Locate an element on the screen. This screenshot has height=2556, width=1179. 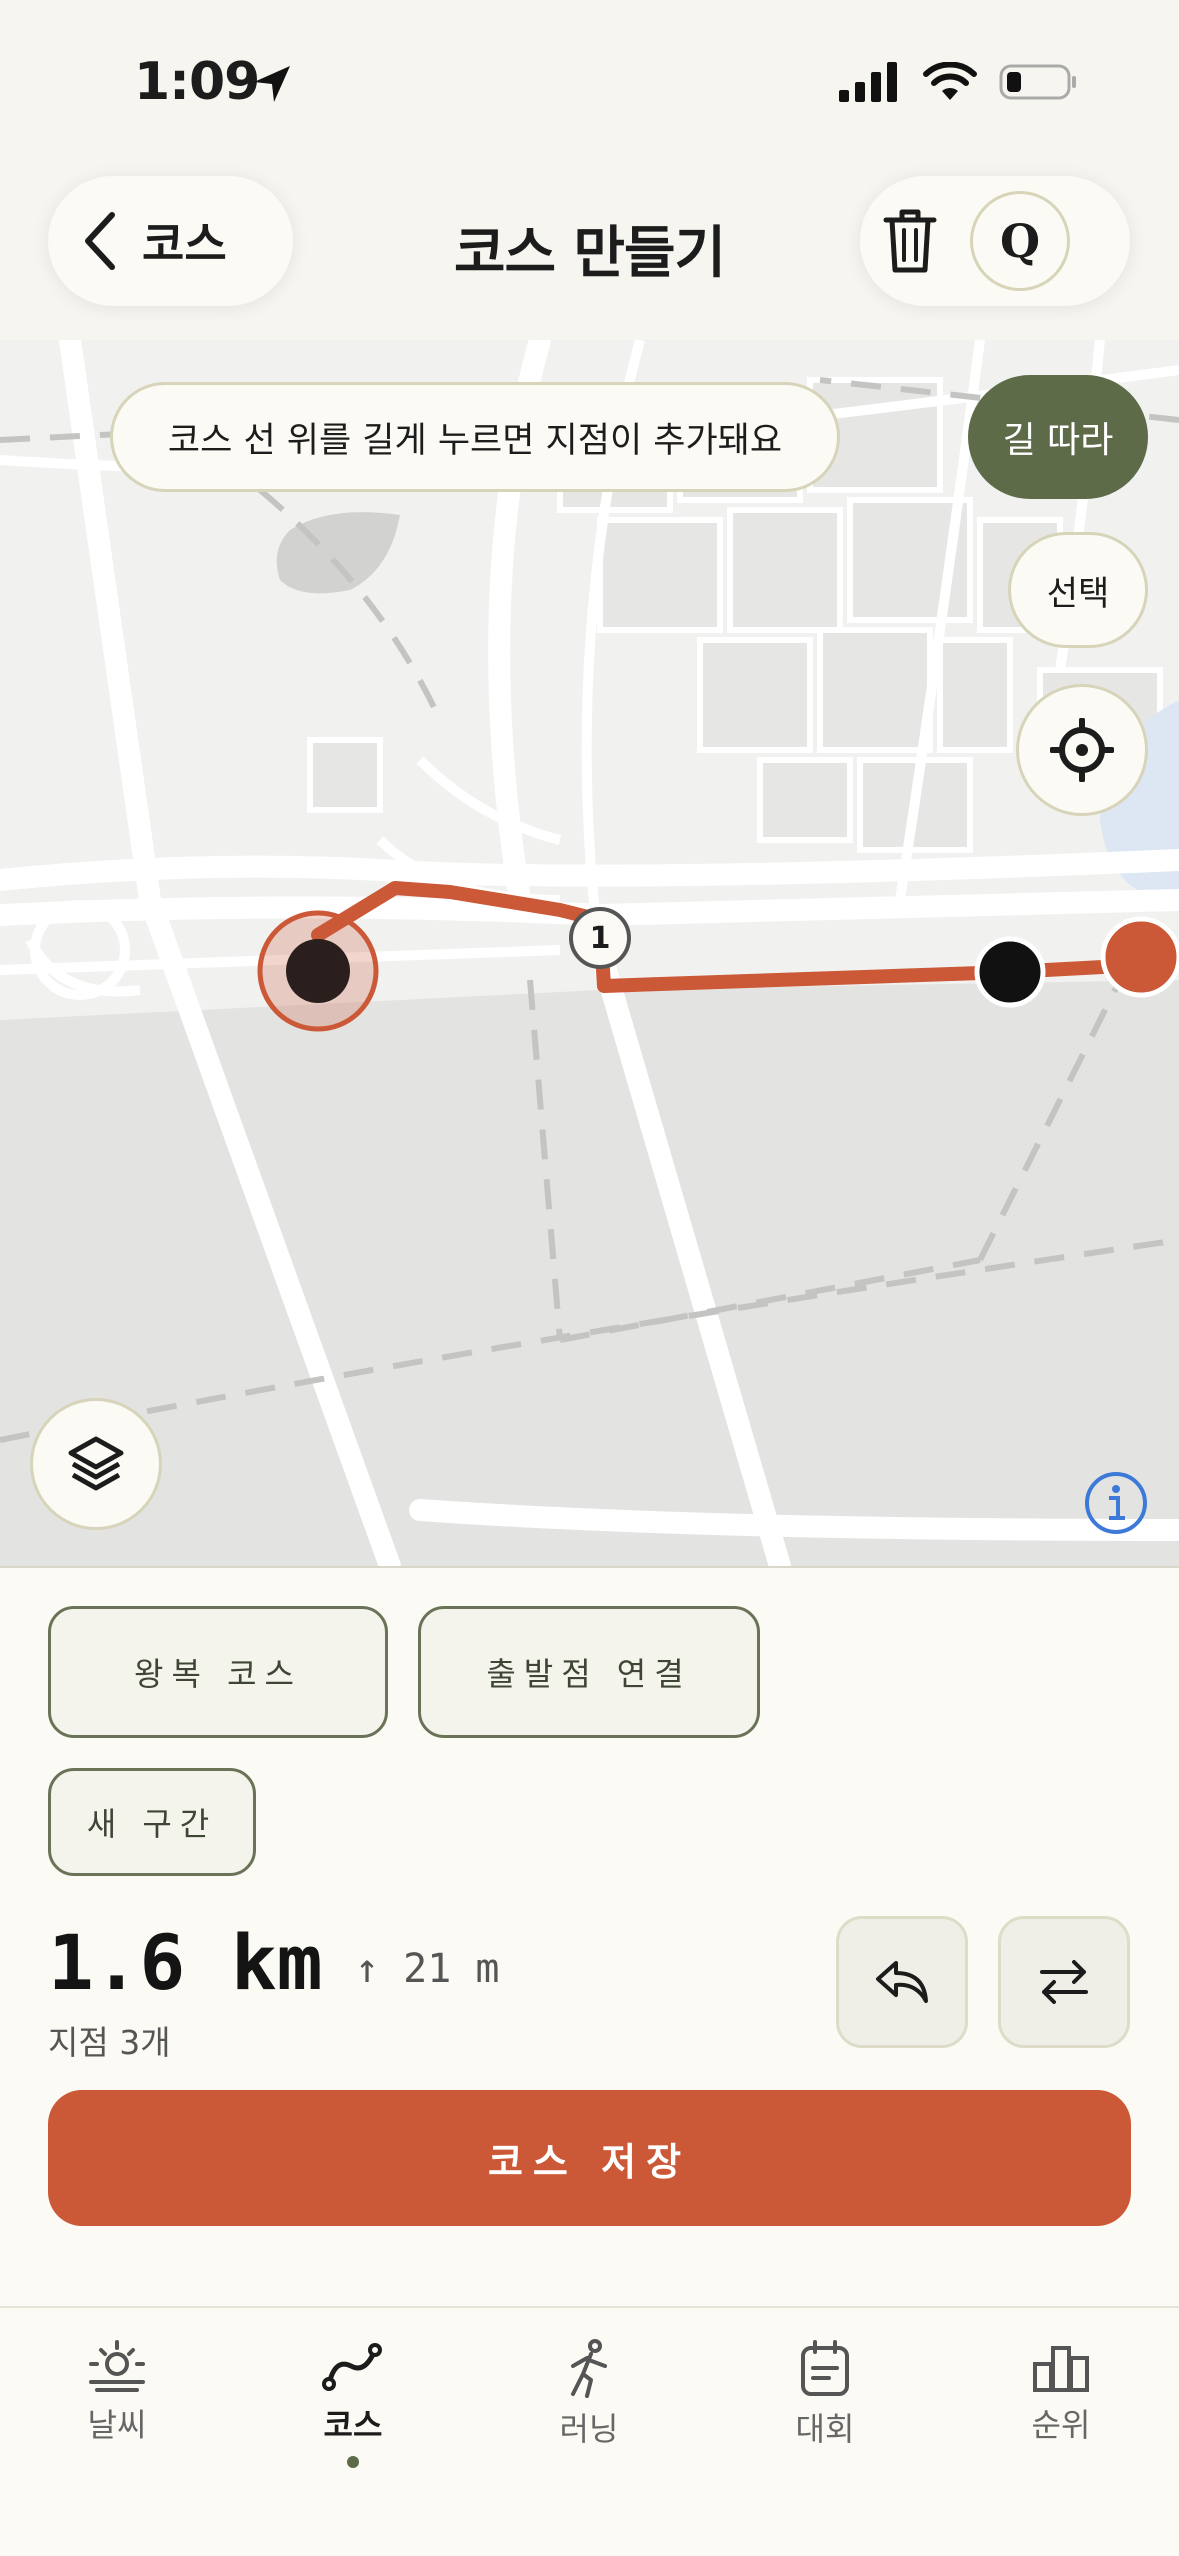
status-icons is located at coordinates (959, 82).